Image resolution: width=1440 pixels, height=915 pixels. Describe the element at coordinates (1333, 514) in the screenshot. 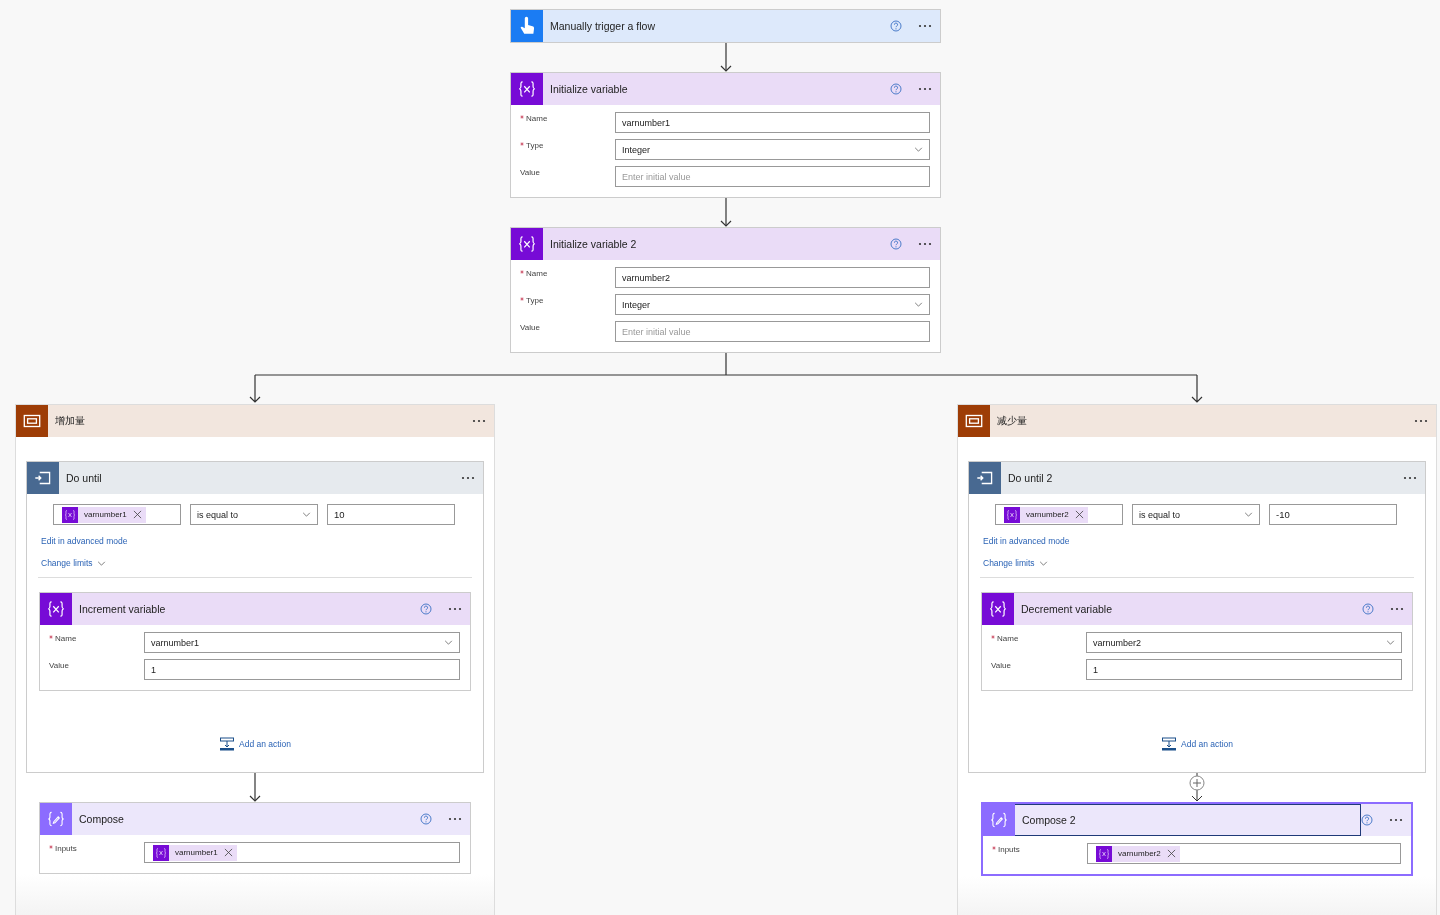

I see `text-field: -10` at that location.